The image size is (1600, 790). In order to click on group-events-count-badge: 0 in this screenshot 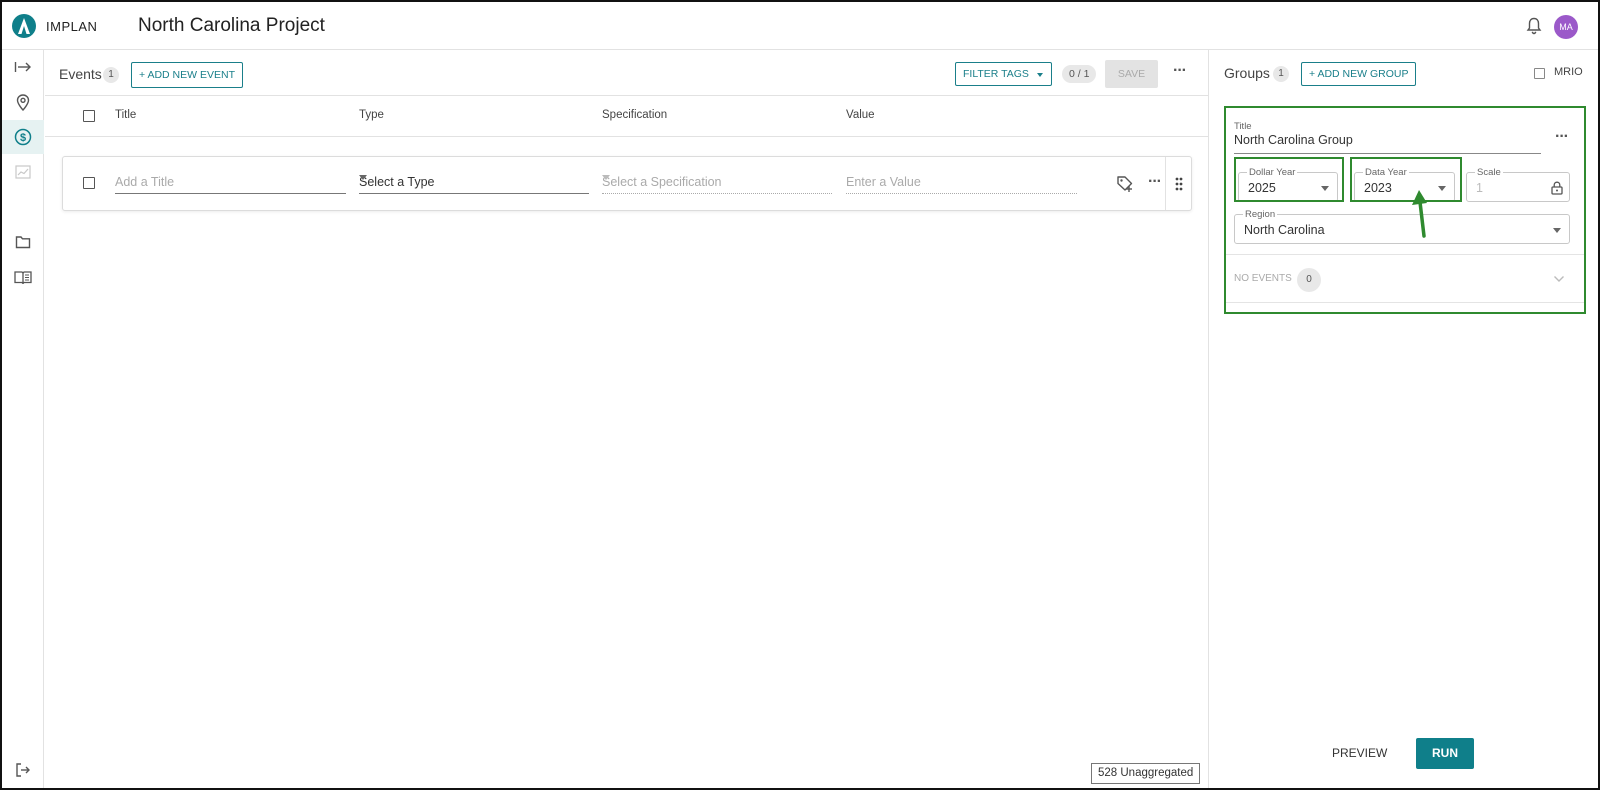, I will do `click(1309, 280)`.